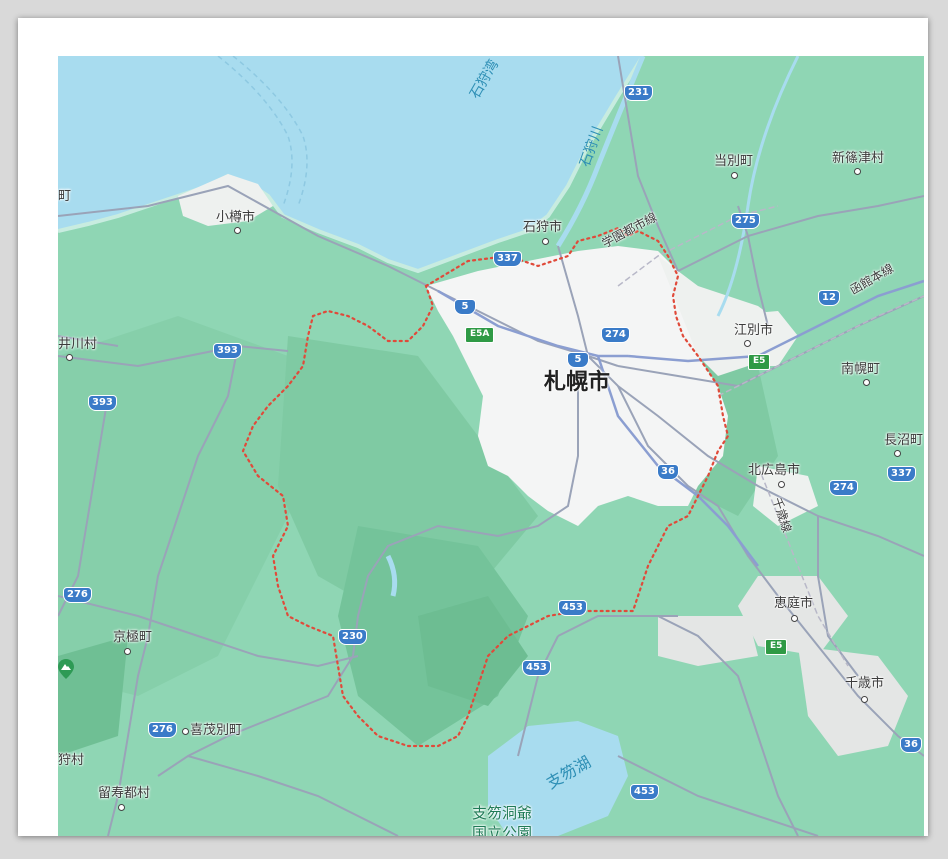 The image size is (948, 859). Describe the element at coordinates (578, 360) in the screenshot. I see `route-shield-5-center: 5` at that location.